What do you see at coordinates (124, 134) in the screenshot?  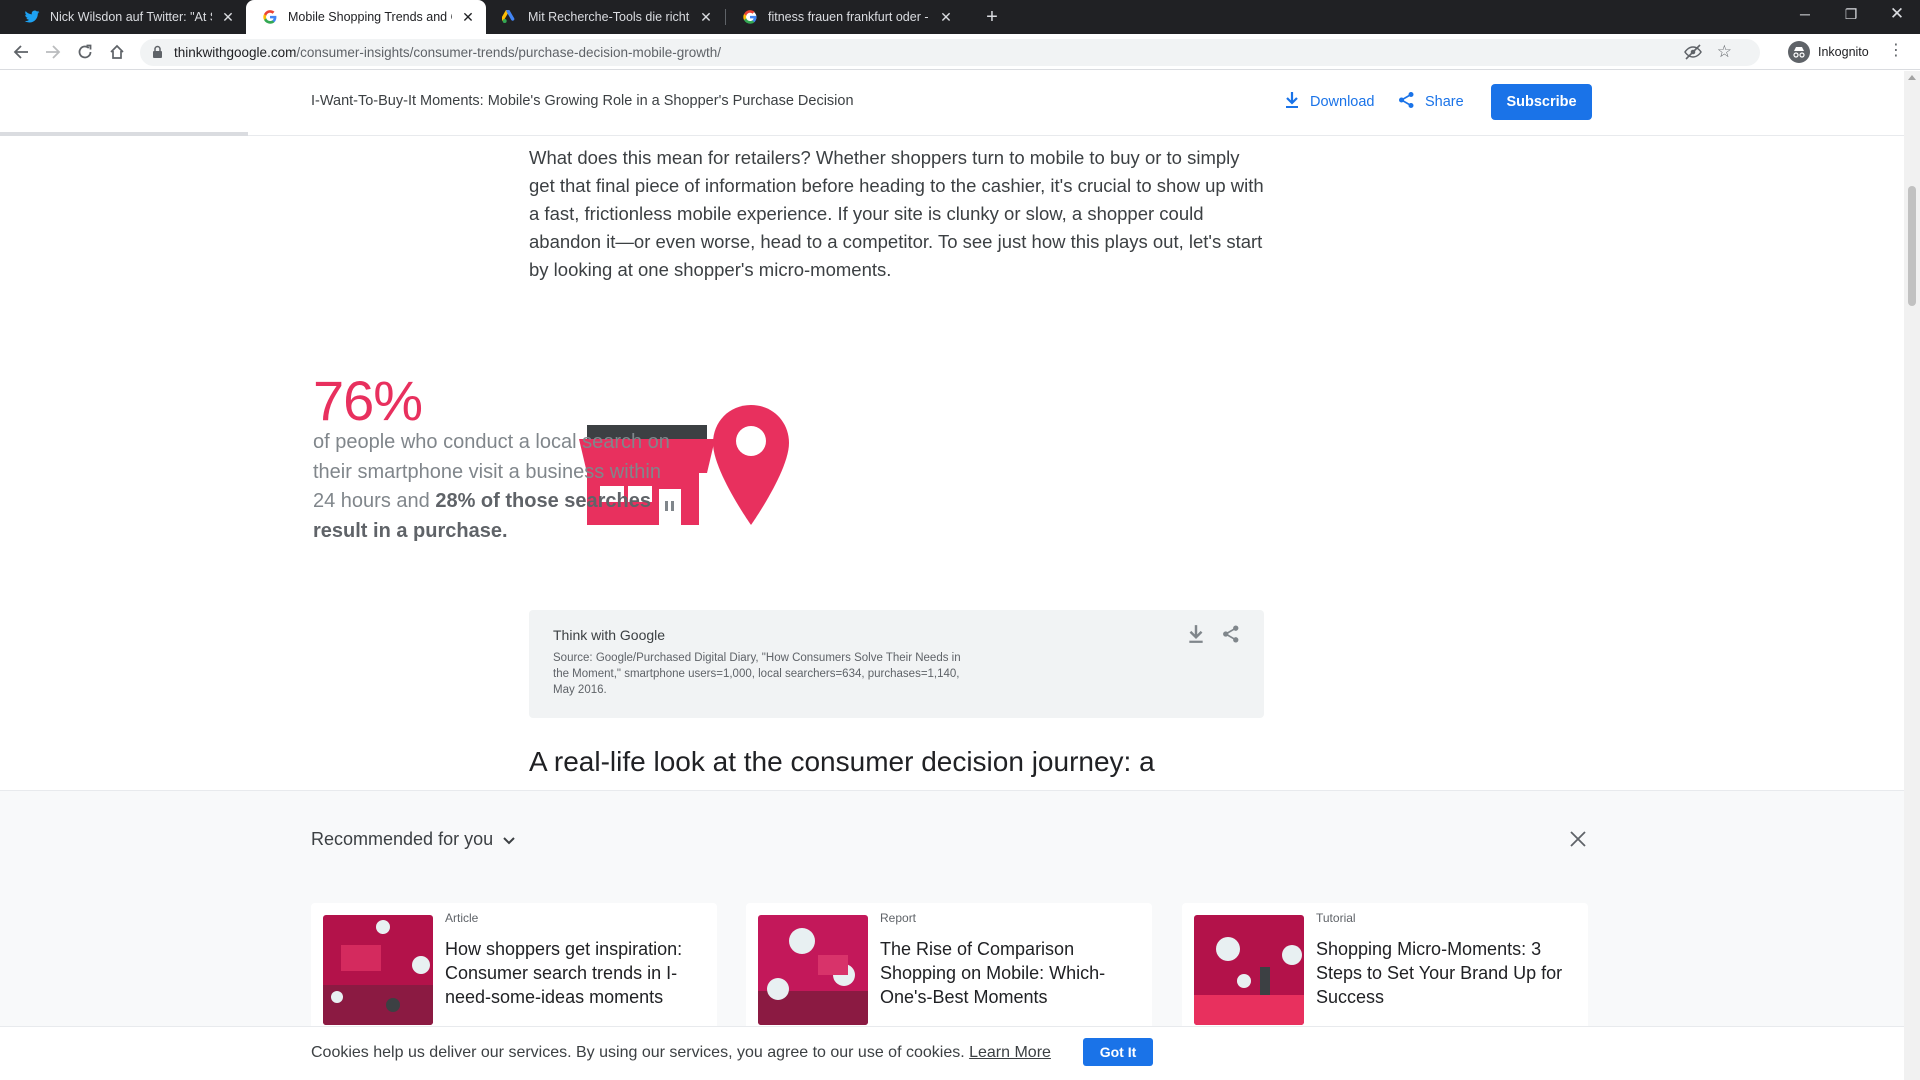 I see `reading-progress-bar` at bounding box center [124, 134].